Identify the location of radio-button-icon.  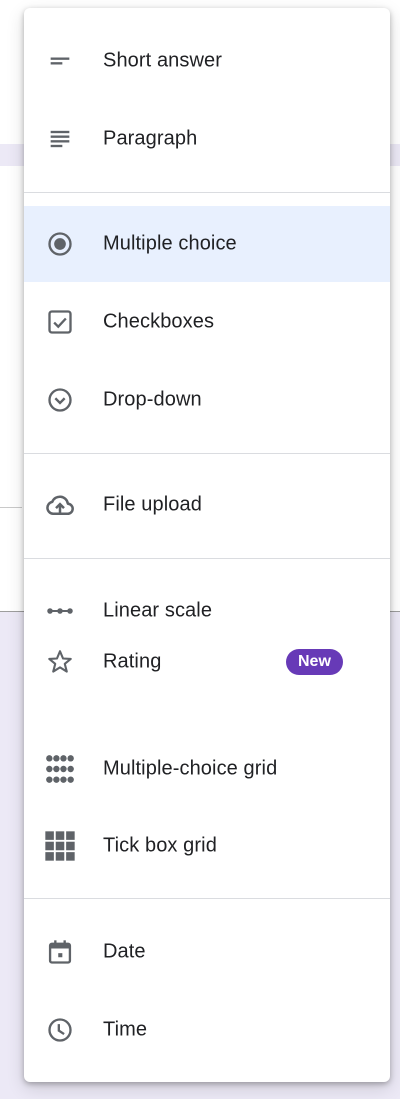
(60, 244).